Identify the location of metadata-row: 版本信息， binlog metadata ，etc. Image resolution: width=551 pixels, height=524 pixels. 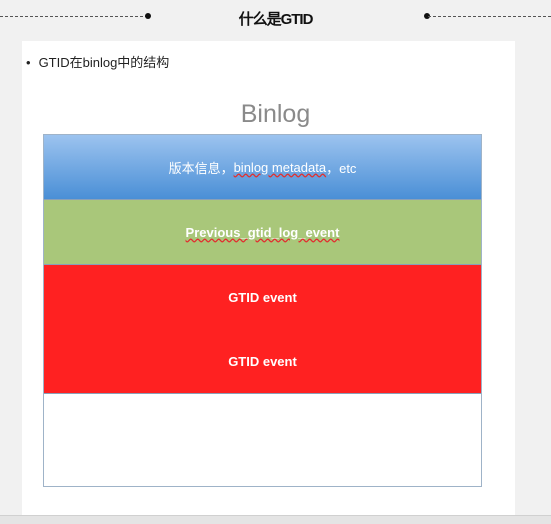
(262, 167).